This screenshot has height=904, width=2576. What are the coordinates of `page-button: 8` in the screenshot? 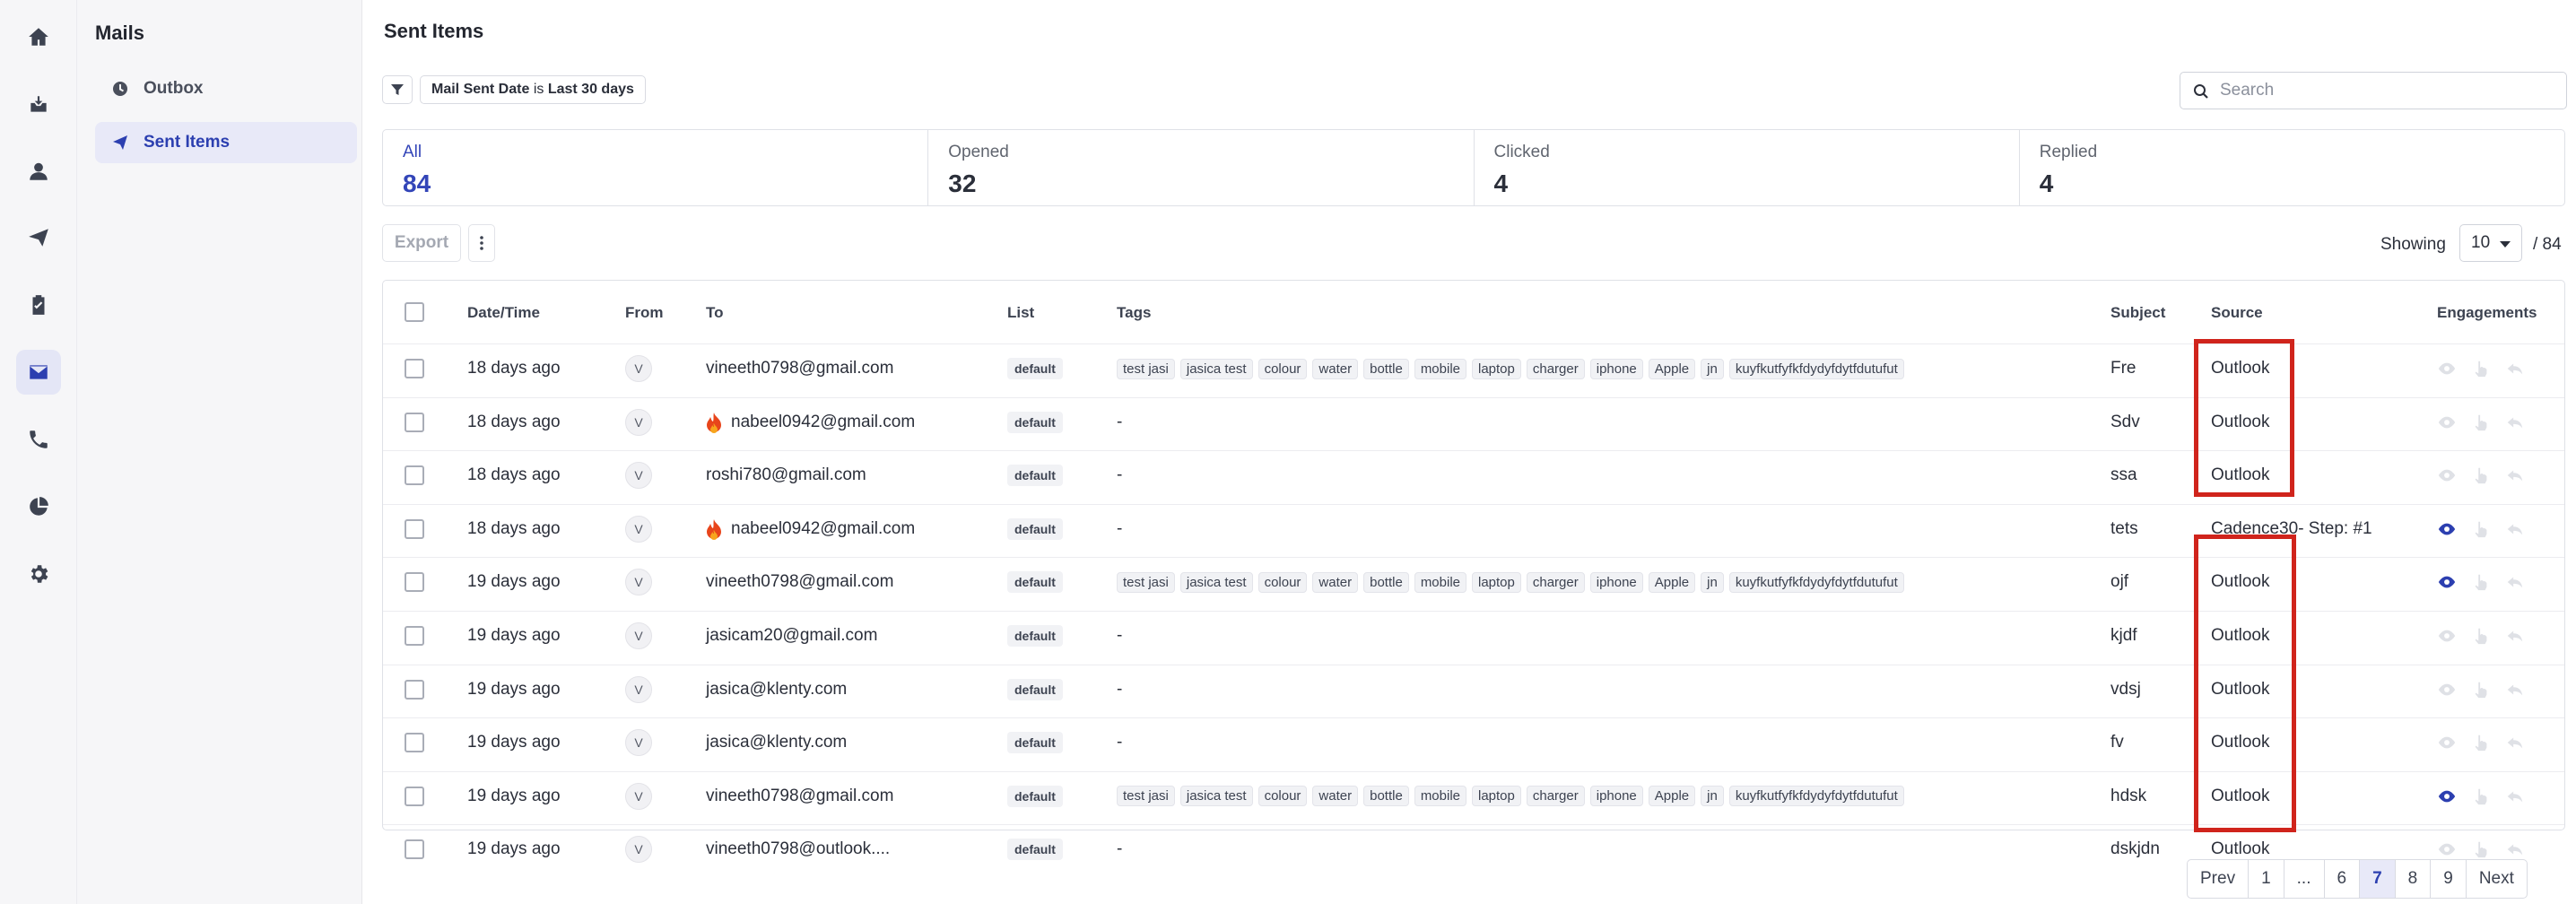 It's located at (2414, 879).